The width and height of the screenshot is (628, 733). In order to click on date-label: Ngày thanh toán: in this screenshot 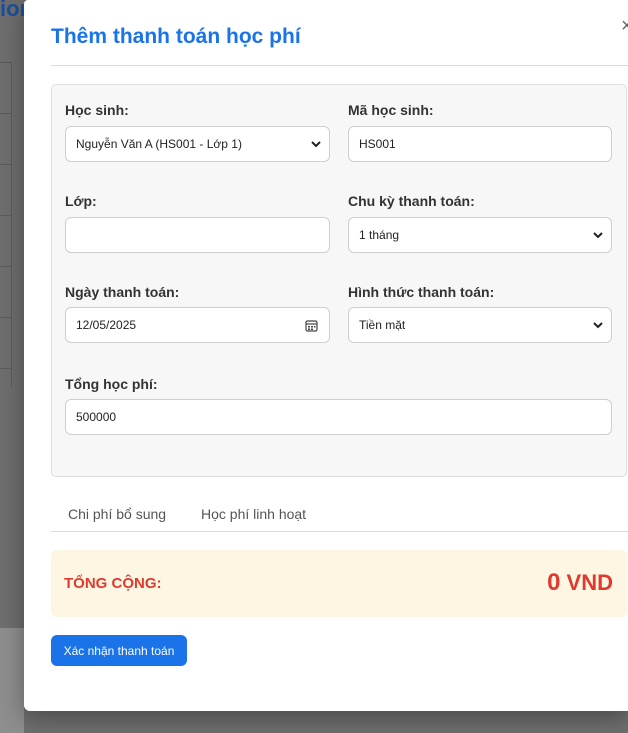, I will do `click(122, 292)`.